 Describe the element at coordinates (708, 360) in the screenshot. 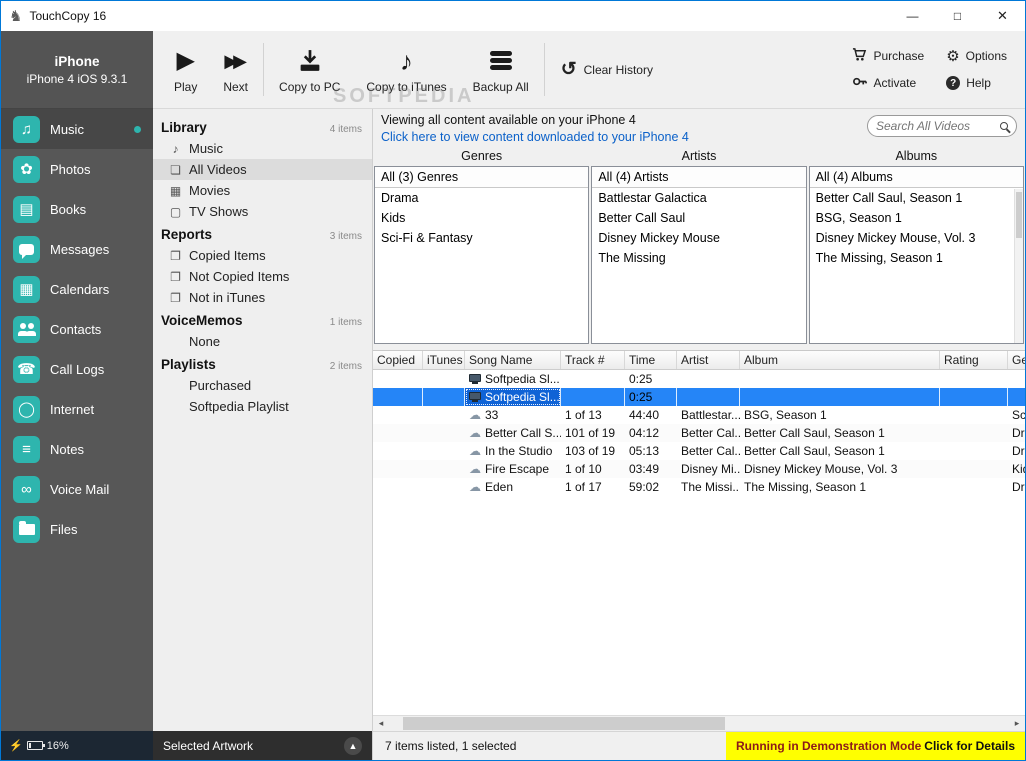

I see `column-artist: Artist` at that location.